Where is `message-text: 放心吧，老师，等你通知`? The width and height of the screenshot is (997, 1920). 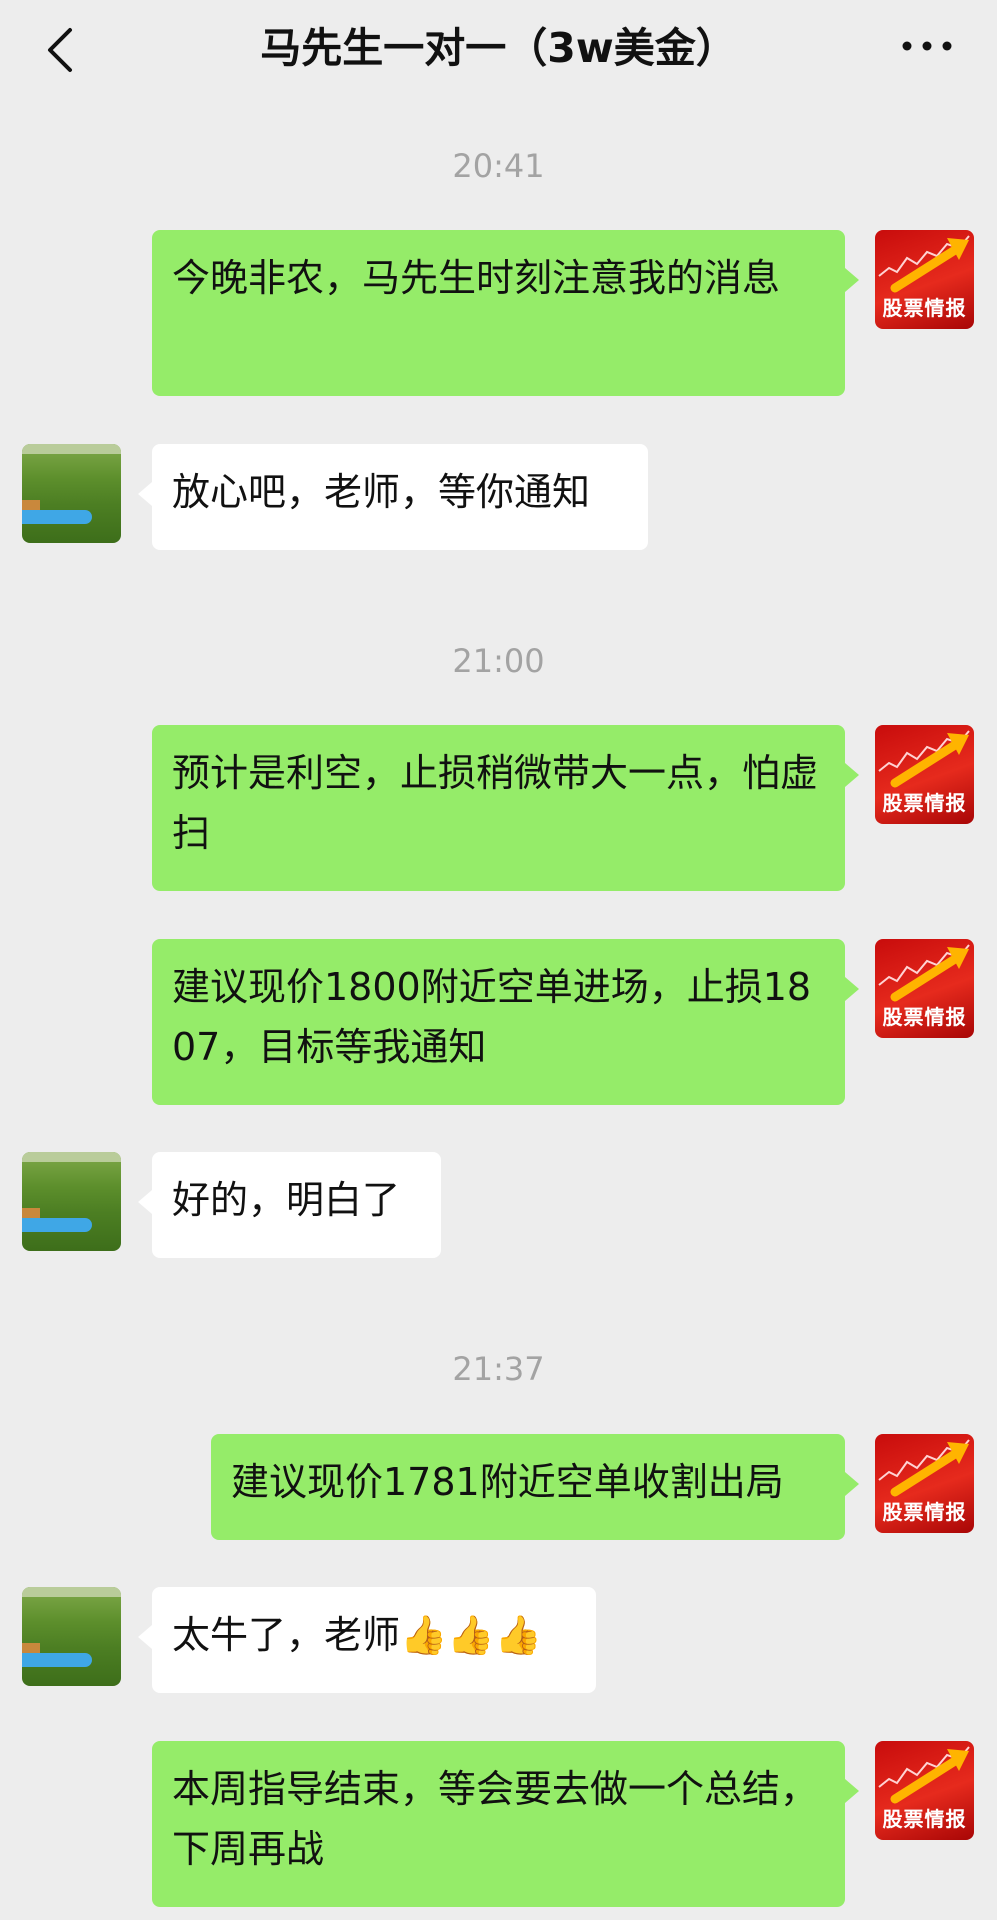
message-text: 放心吧，老师，等你通知 is located at coordinates (381, 492).